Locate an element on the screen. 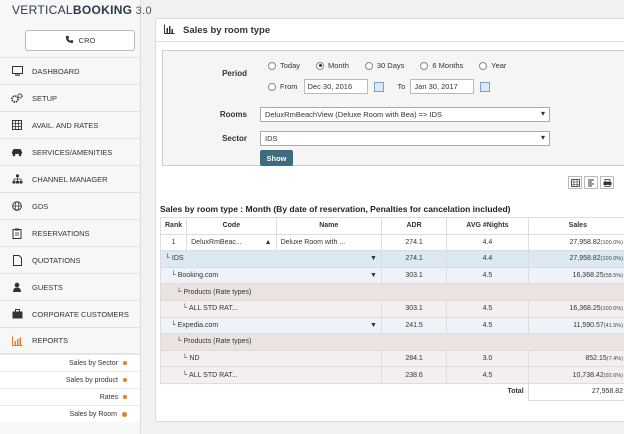 This screenshot has width=624, height=434. nav-item-reservations: RESERVATIONS is located at coordinates (70, 232).